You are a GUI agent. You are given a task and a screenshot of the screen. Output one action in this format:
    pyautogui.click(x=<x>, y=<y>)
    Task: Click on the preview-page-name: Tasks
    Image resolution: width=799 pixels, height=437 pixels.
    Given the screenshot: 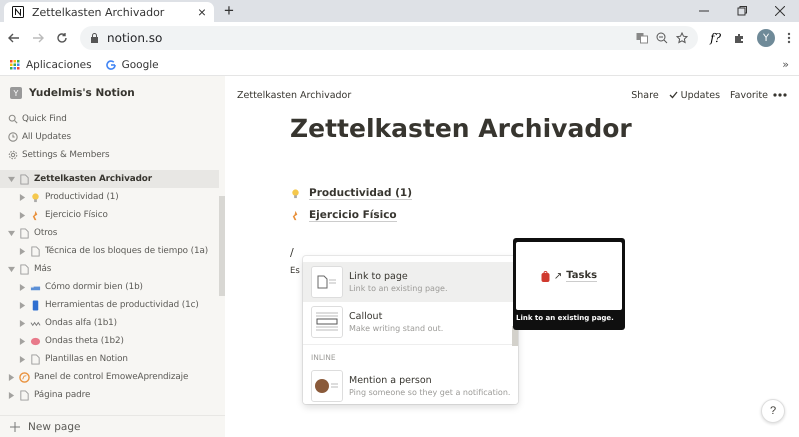 What is the action you would take?
    pyautogui.click(x=582, y=276)
    